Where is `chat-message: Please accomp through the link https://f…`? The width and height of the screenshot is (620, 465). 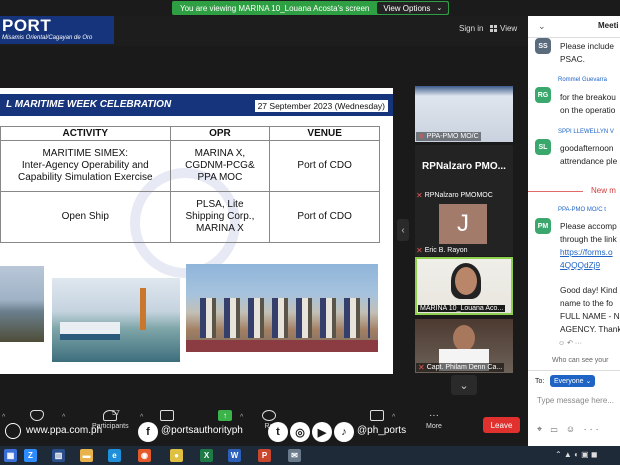
chat-message: Please accomp through the link https://f… is located at coordinates (590, 278).